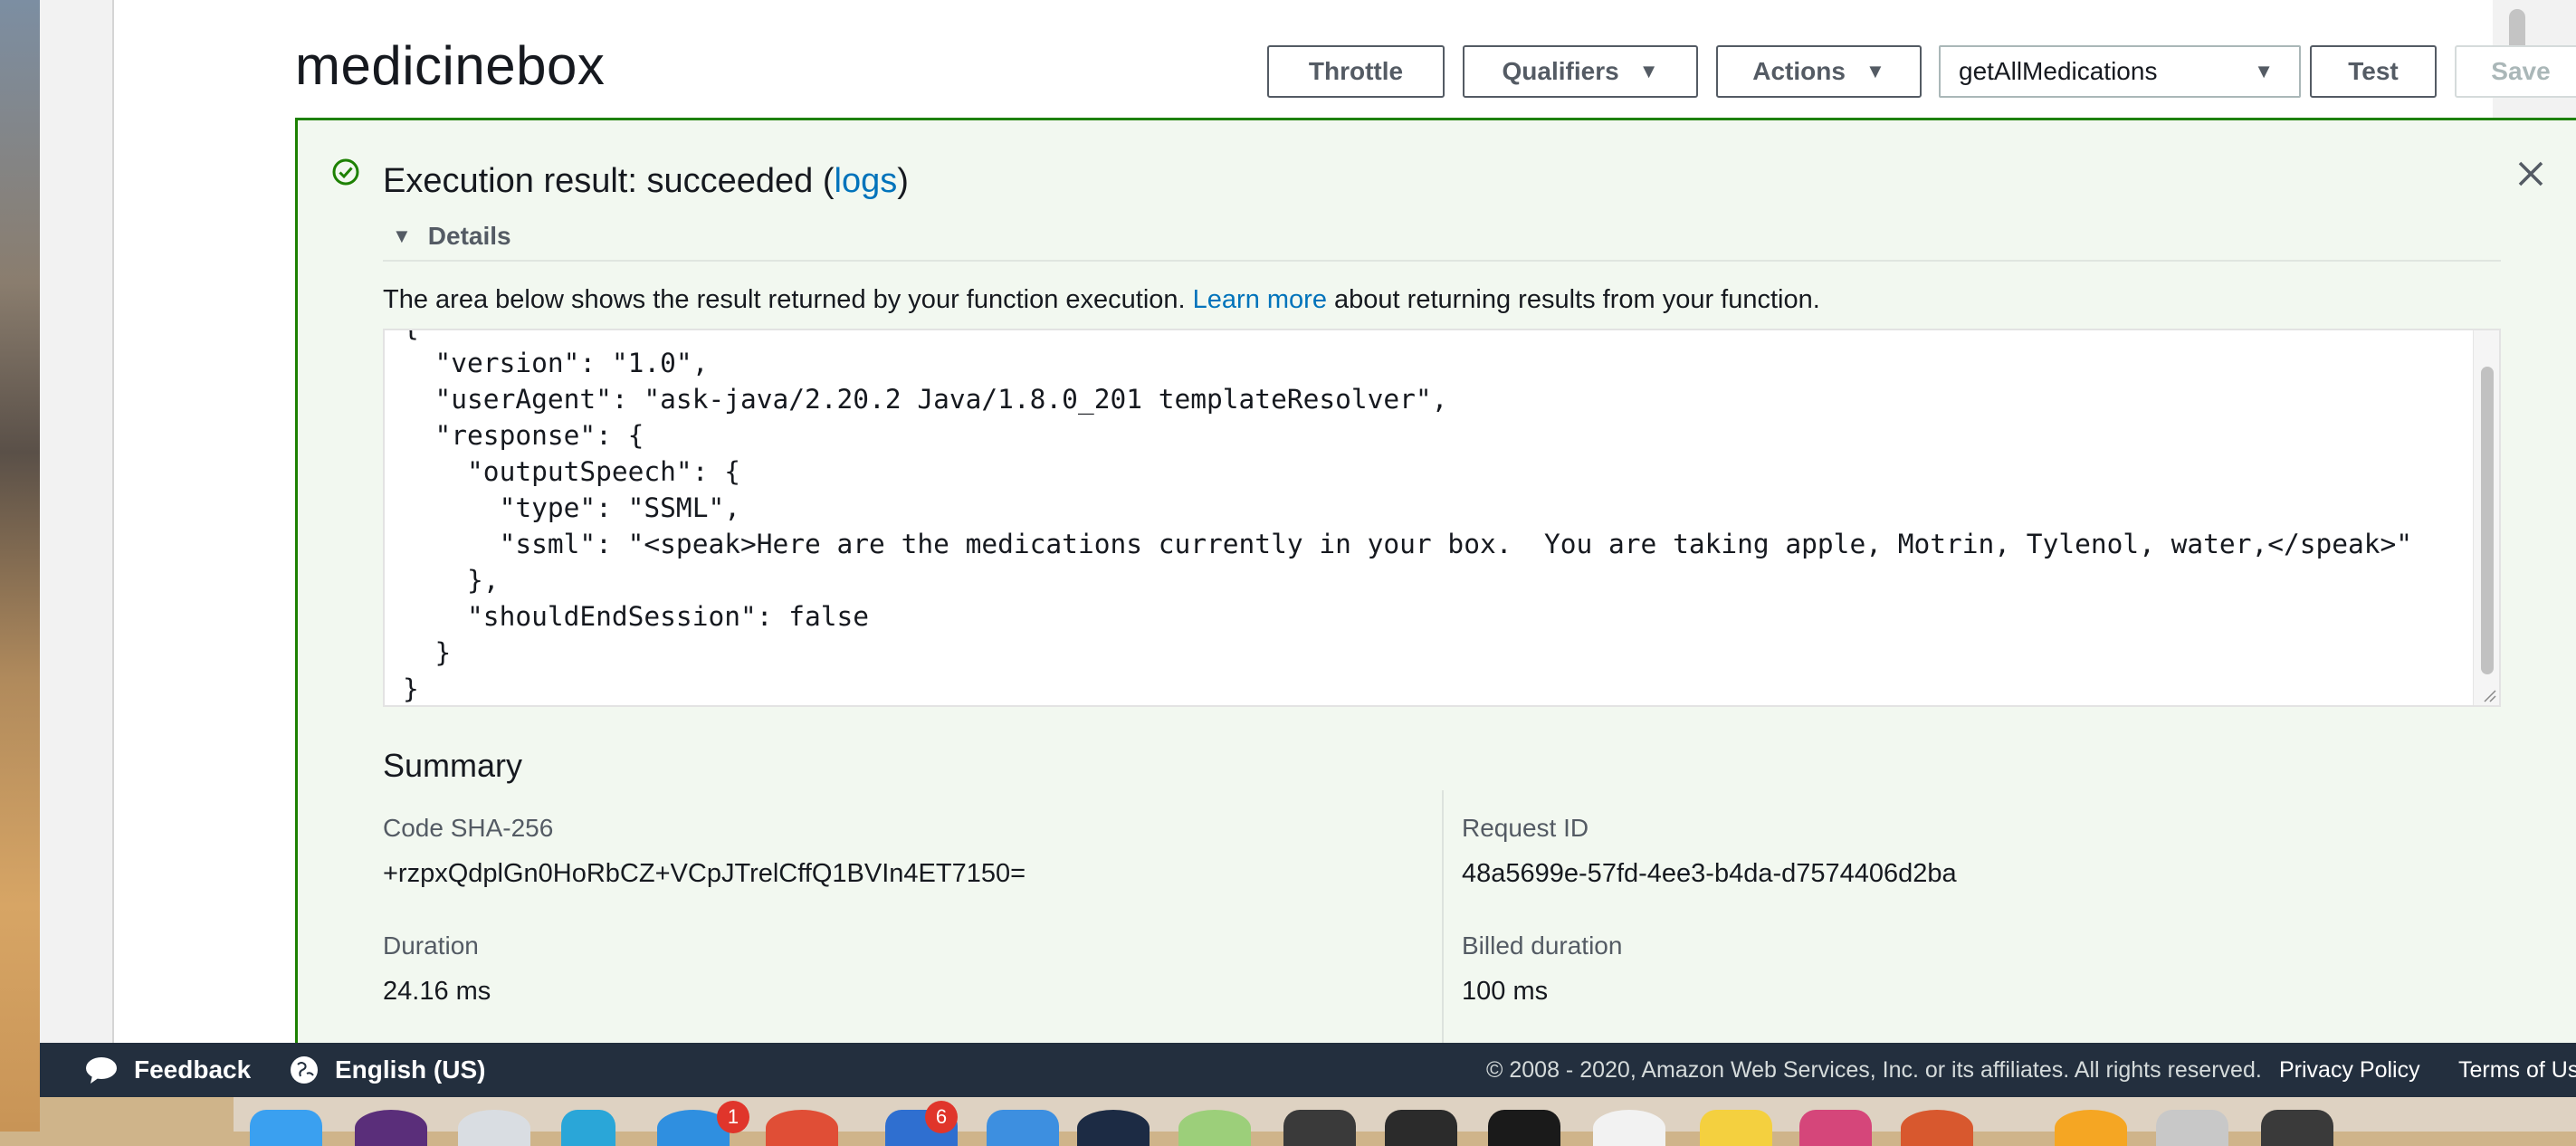 This screenshot has width=2576, height=1146. What do you see at coordinates (2521, 71) in the screenshot?
I see `save-button-label: Save` at bounding box center [2521, 71].